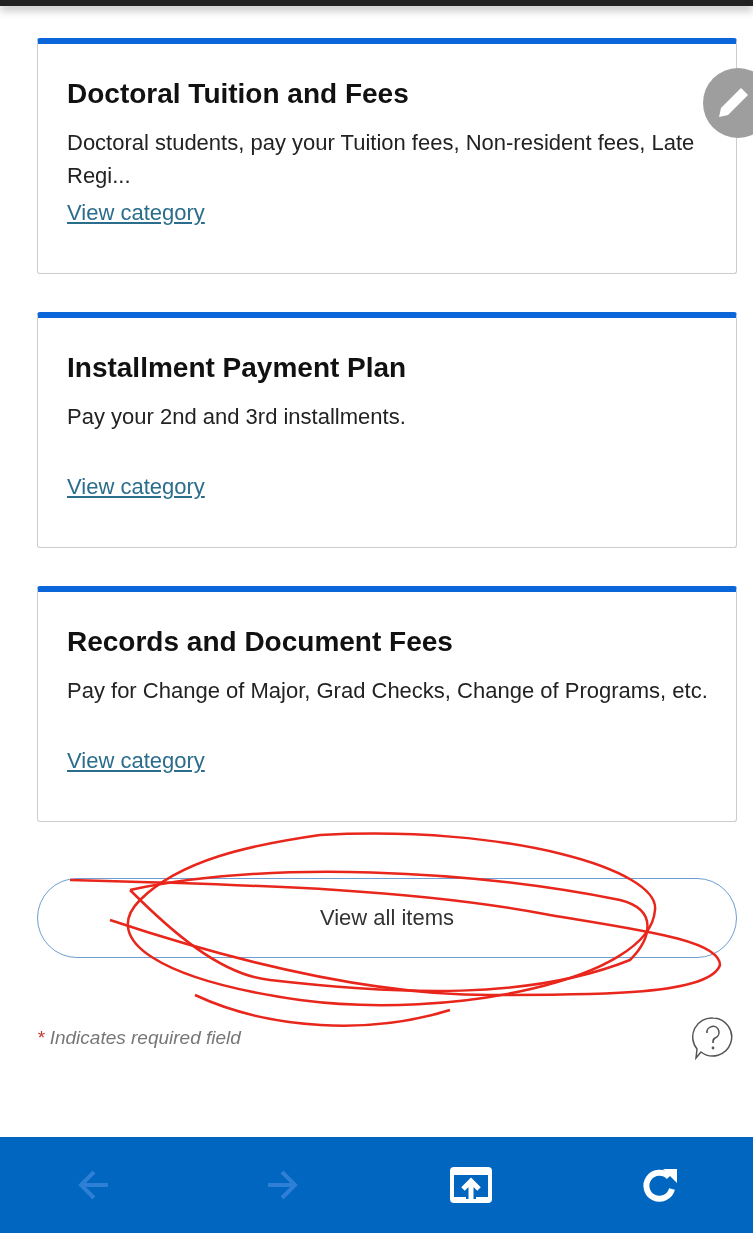  I want to click on edit-button, so click(728, 103).